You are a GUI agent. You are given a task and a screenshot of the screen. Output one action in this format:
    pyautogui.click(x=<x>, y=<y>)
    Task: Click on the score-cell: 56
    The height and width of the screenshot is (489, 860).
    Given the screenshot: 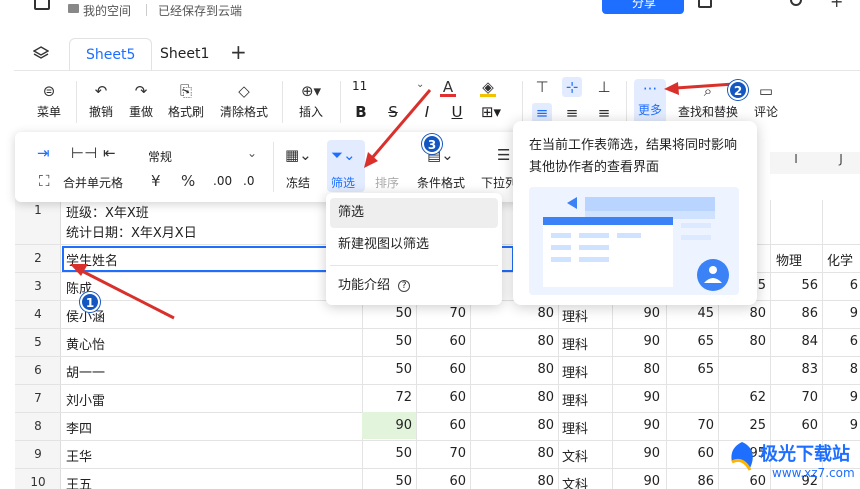 What is the action you would take?
    pyautogui.click(x=794, y=285)
    